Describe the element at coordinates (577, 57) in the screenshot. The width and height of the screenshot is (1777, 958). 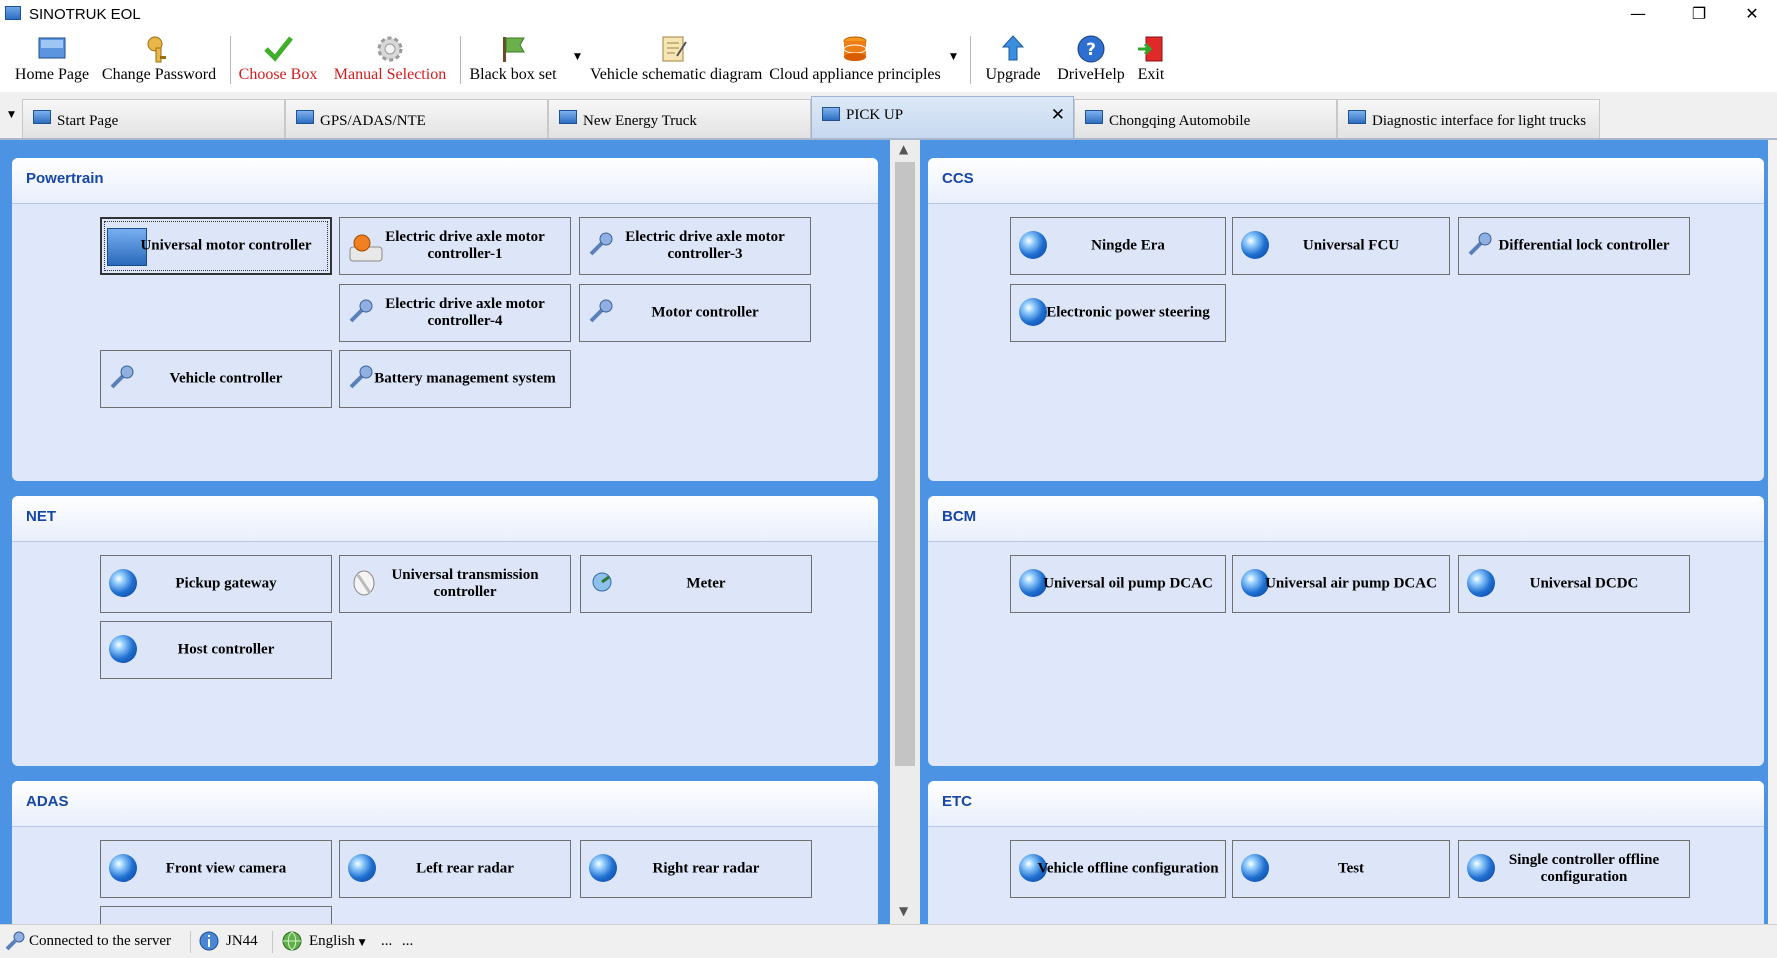
I see `black-box-dropdown-icon: ▼` at that location.